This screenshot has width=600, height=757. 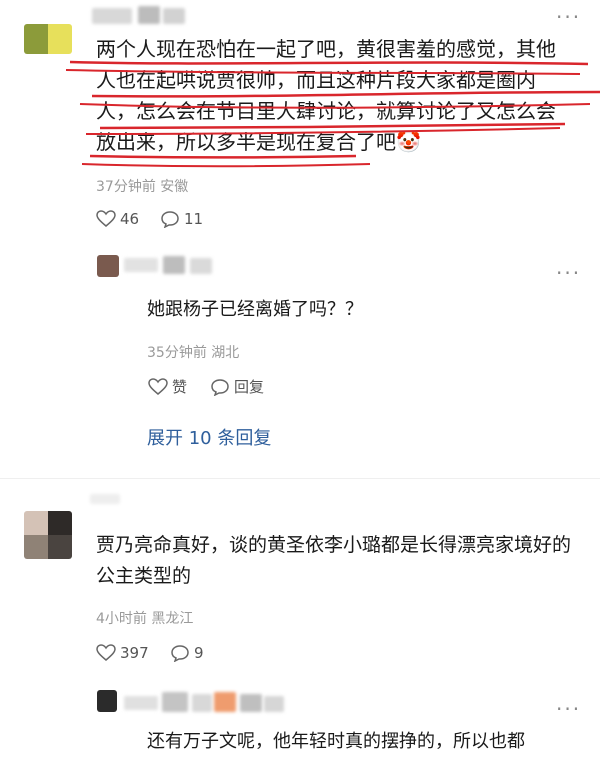 What do you see at coordinates (130, 219) in the screenshot?
I see `like-count: 46` at bounding box center [130, 219].